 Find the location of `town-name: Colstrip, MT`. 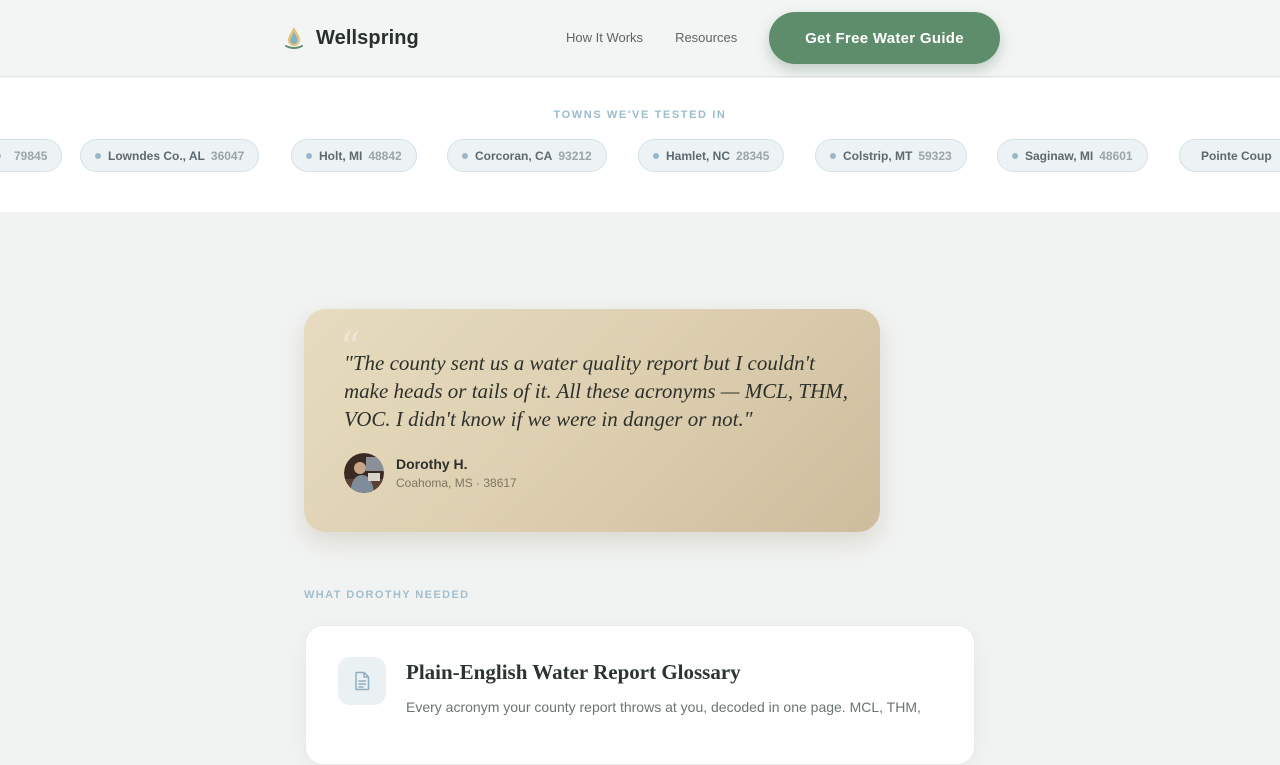

town-name: Colstrip, MT is located at coordinates (878, 155).